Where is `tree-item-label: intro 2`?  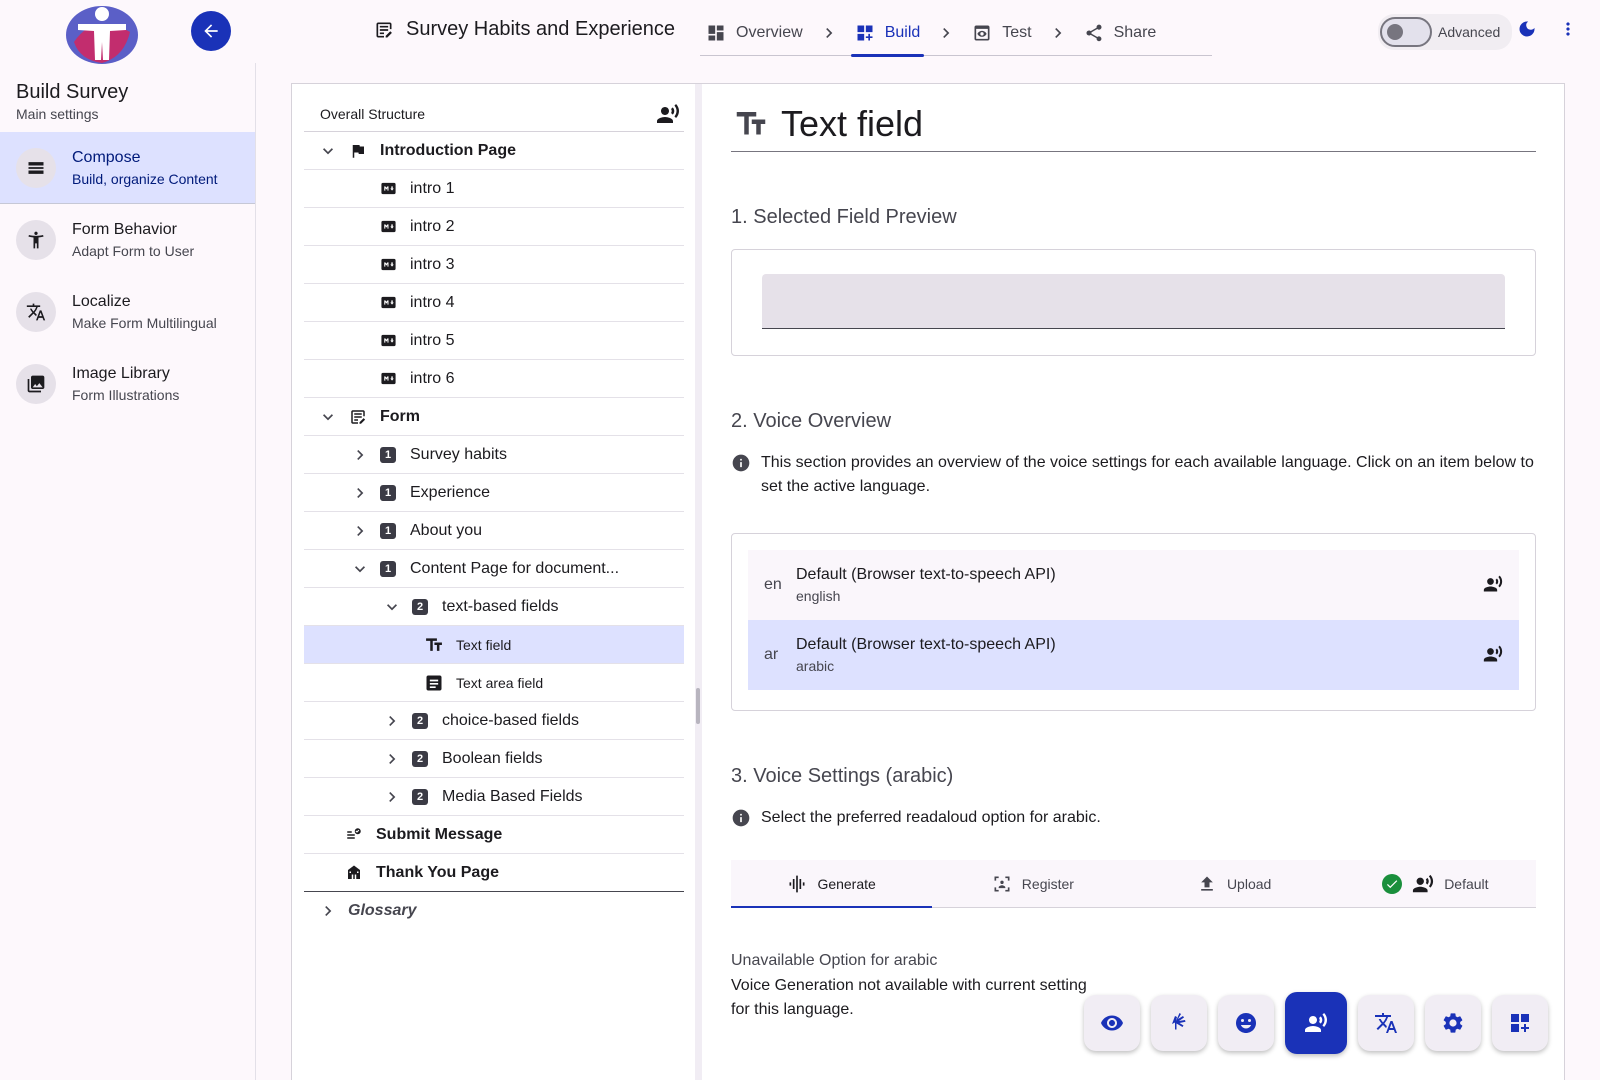
tree-item-label: intro 2 is located at coordinates (432, 226).